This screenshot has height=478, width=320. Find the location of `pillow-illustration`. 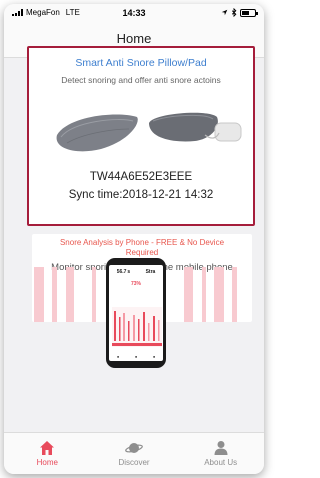

pillow-illustration is located at coordinates (149, 132).